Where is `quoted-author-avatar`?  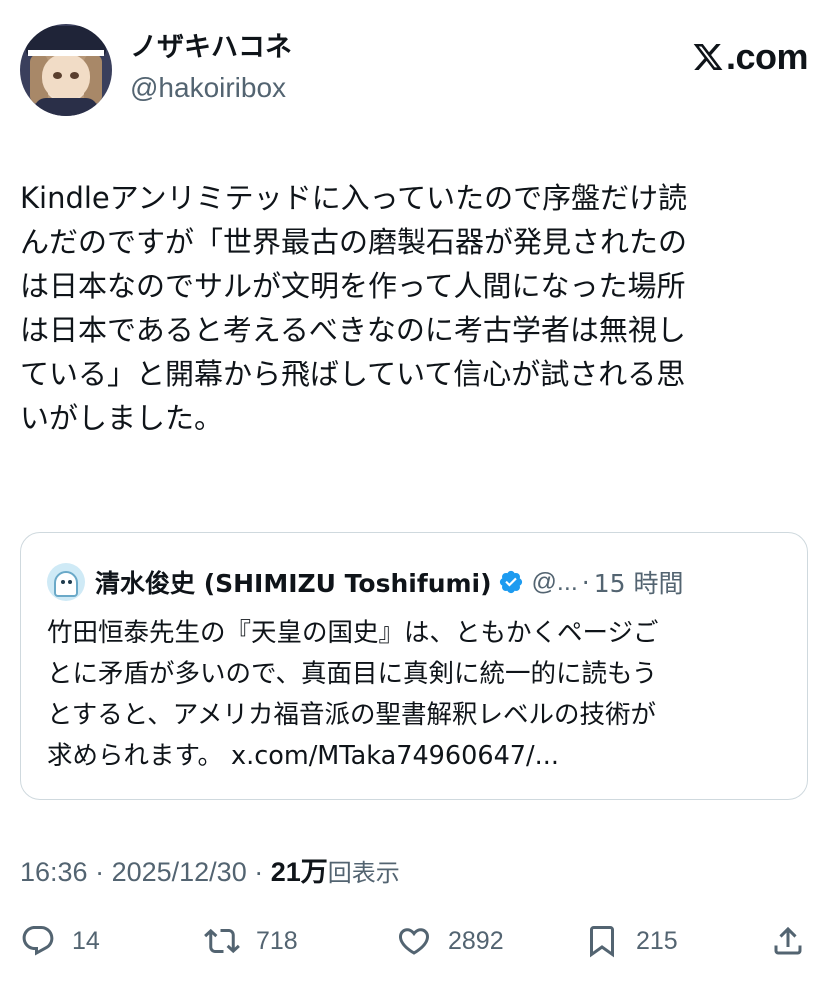 quoted-author-avatar is located at coordinates (66, 582).